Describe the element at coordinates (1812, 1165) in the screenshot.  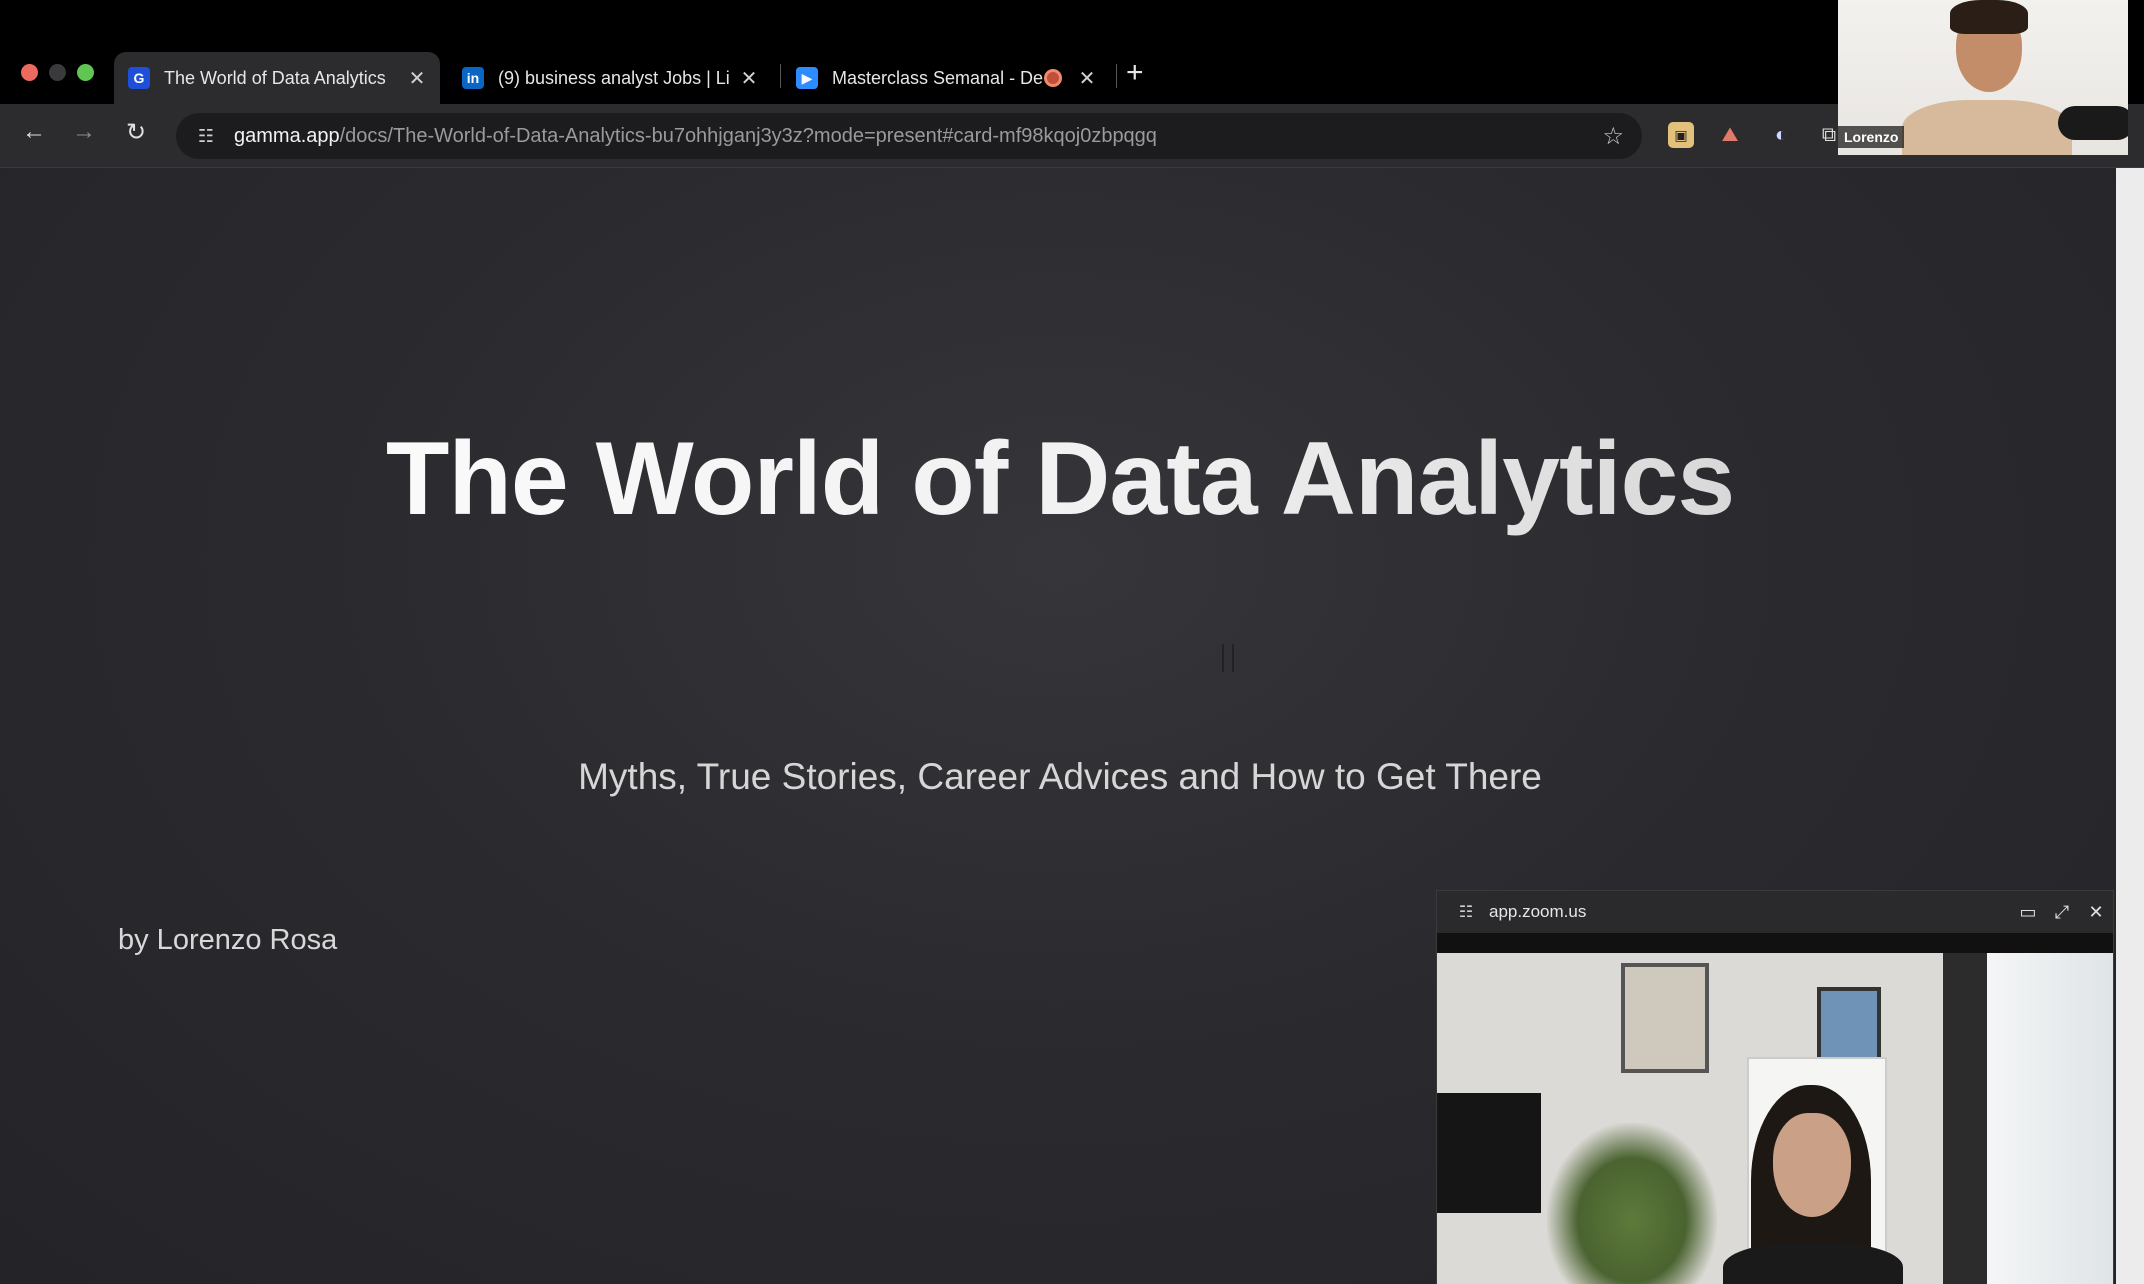
I see `participant-face` at that location.